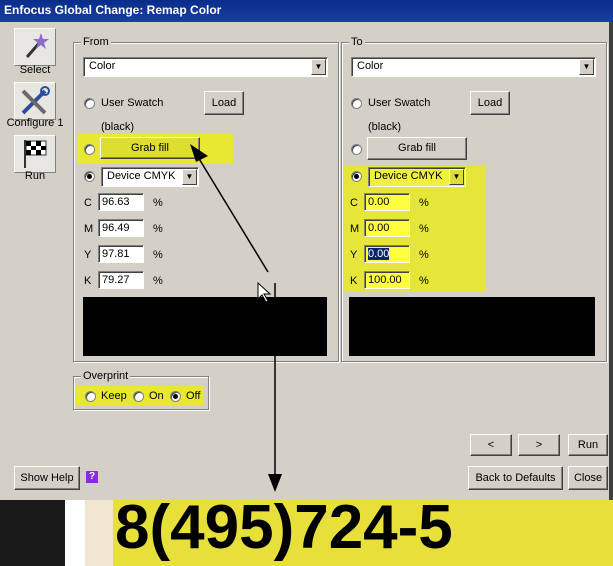 This screenshot has height=566, width=613. What do you see at coordinates (588, 478) in the screenshot?
I see `close-button: Close` at bounding box center [588, 478].